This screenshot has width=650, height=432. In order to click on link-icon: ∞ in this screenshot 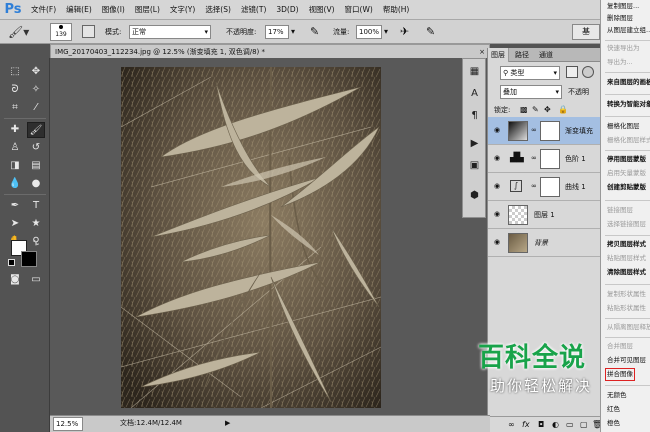, I will do `click(534, 130)`.